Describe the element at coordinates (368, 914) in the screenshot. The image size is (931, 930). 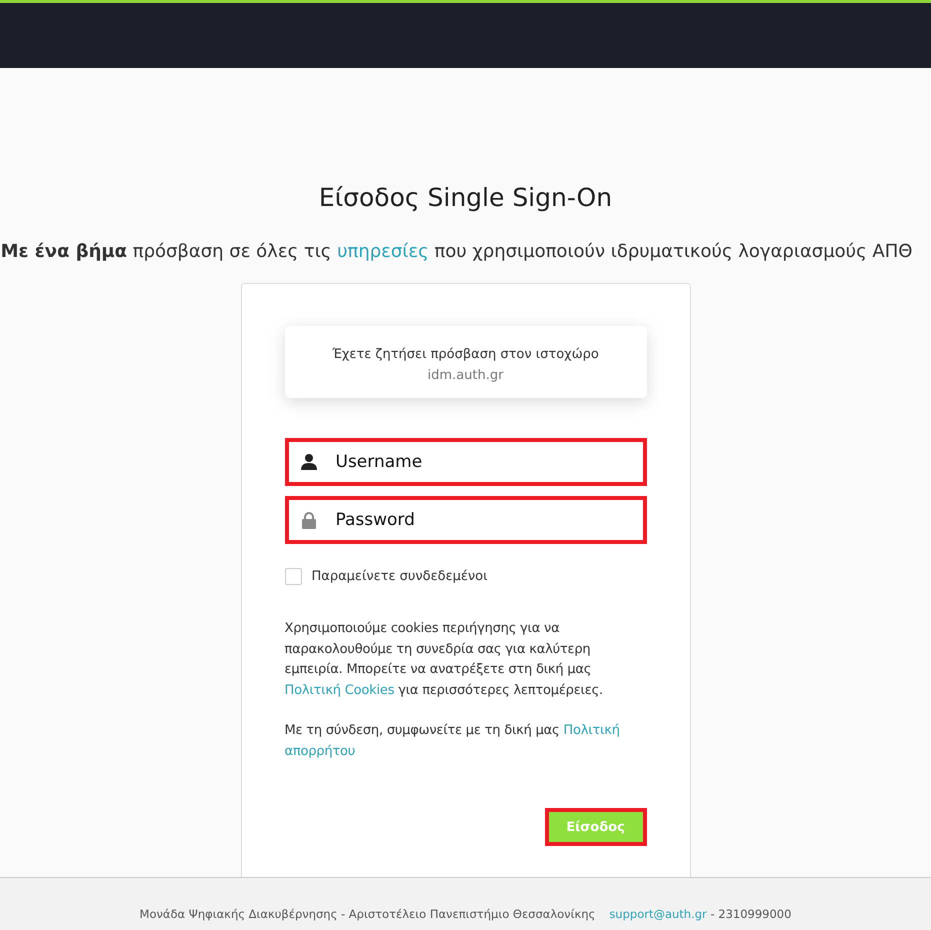
I see `footer-organization: Μονάδα Ψηφιακής Διακυβέρνησης - Αριστοτέλειο Πανεπιστήμιο Θεσσαλονίκης` at that location.